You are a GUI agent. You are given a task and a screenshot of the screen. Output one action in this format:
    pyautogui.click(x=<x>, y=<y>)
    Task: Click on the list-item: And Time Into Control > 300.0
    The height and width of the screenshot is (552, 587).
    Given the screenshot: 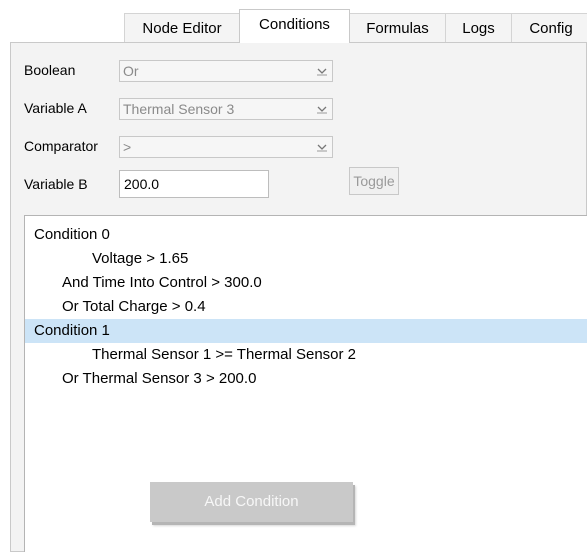 What is the action you would take?
    pyautogui.click(x=306, y=283)
    